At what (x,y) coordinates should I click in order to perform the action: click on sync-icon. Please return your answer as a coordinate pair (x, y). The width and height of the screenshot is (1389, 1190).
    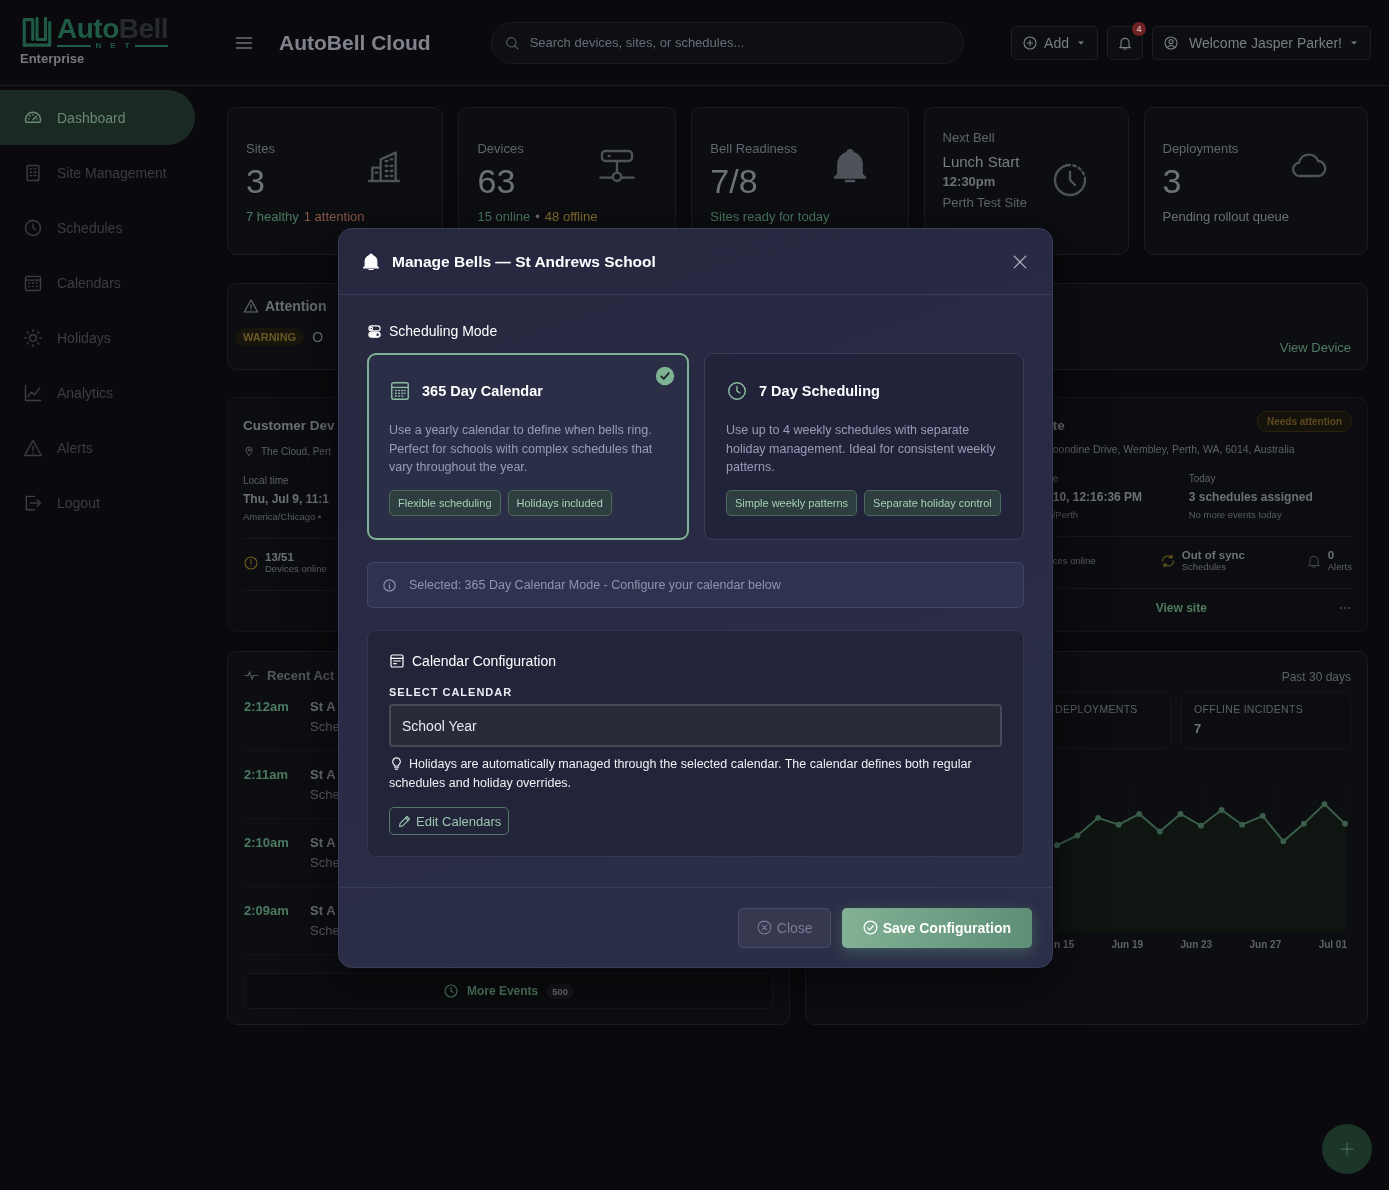
    Looking at the image, I should click on (1167, 560).